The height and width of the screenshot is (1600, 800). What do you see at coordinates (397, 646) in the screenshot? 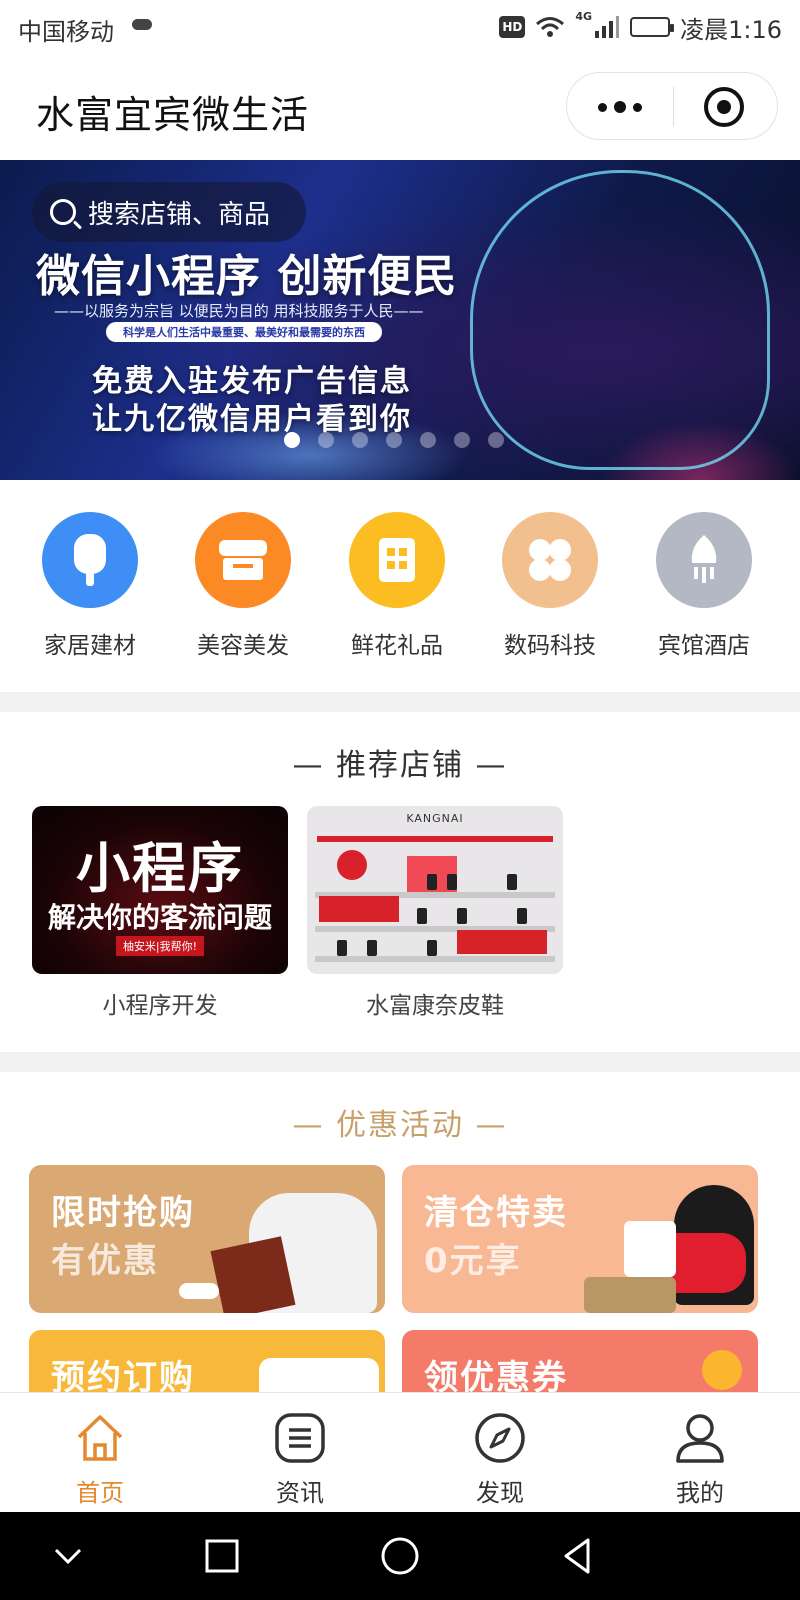
I see `category-label: 鲜花礼品` at bounding box center [397, 646].